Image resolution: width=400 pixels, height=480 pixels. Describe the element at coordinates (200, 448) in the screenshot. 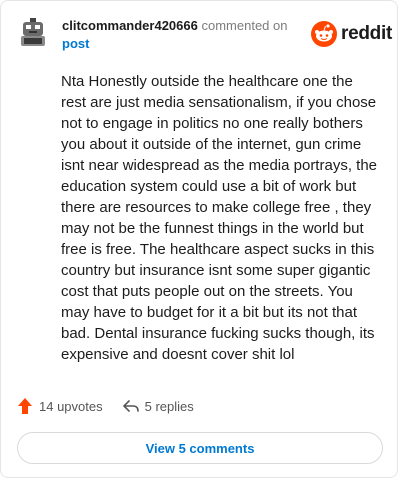

I see `view-comments-button: View 5 comments` at that location.